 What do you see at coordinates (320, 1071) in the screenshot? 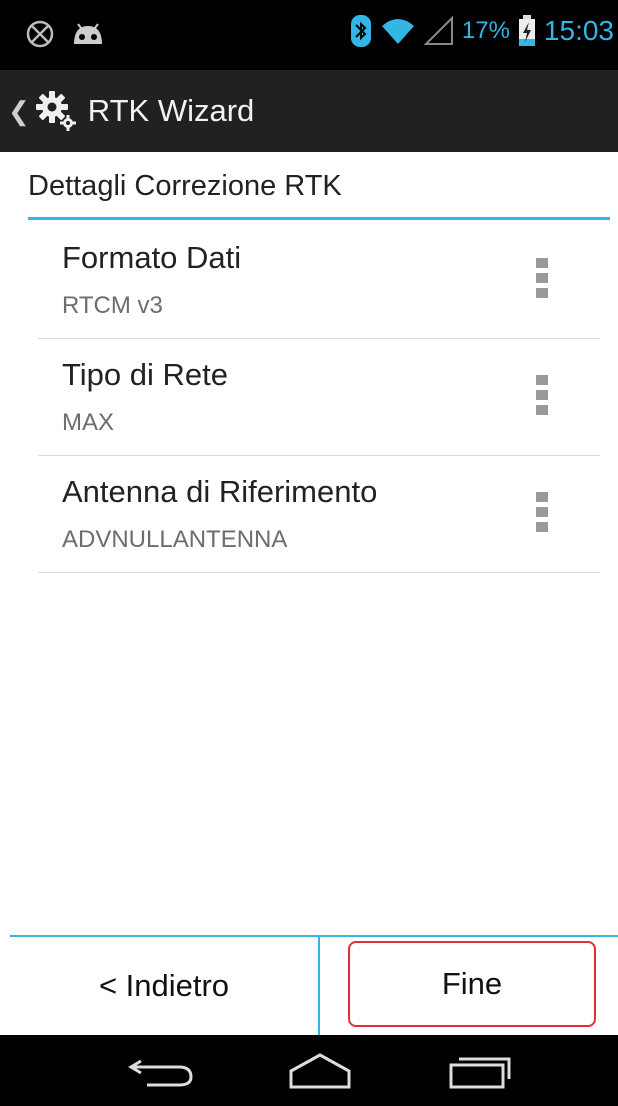
I see `home-nav-icon` at bounding box center [320, 1071].